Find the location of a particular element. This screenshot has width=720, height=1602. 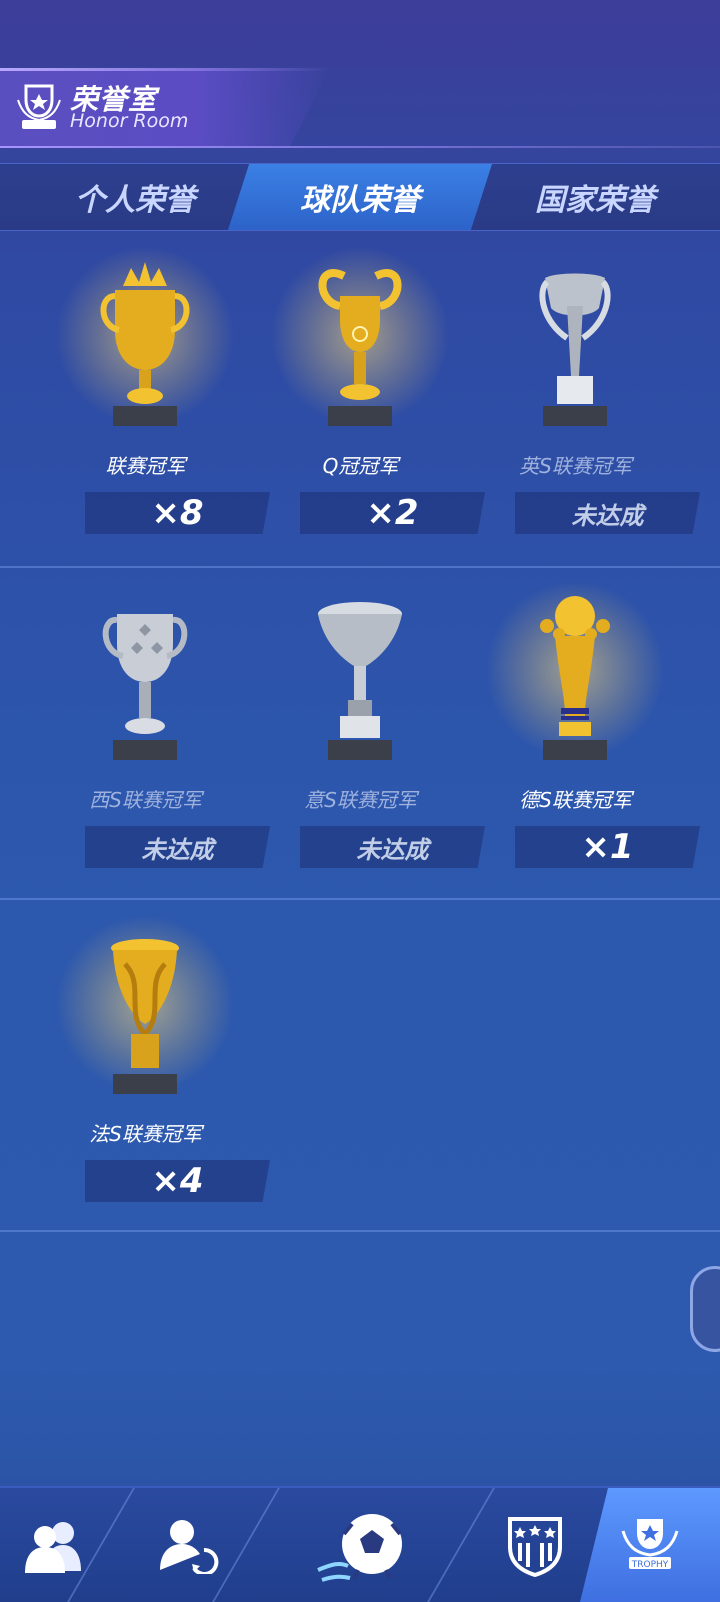

club-crest-icon is located at coordinates (535, 1547).